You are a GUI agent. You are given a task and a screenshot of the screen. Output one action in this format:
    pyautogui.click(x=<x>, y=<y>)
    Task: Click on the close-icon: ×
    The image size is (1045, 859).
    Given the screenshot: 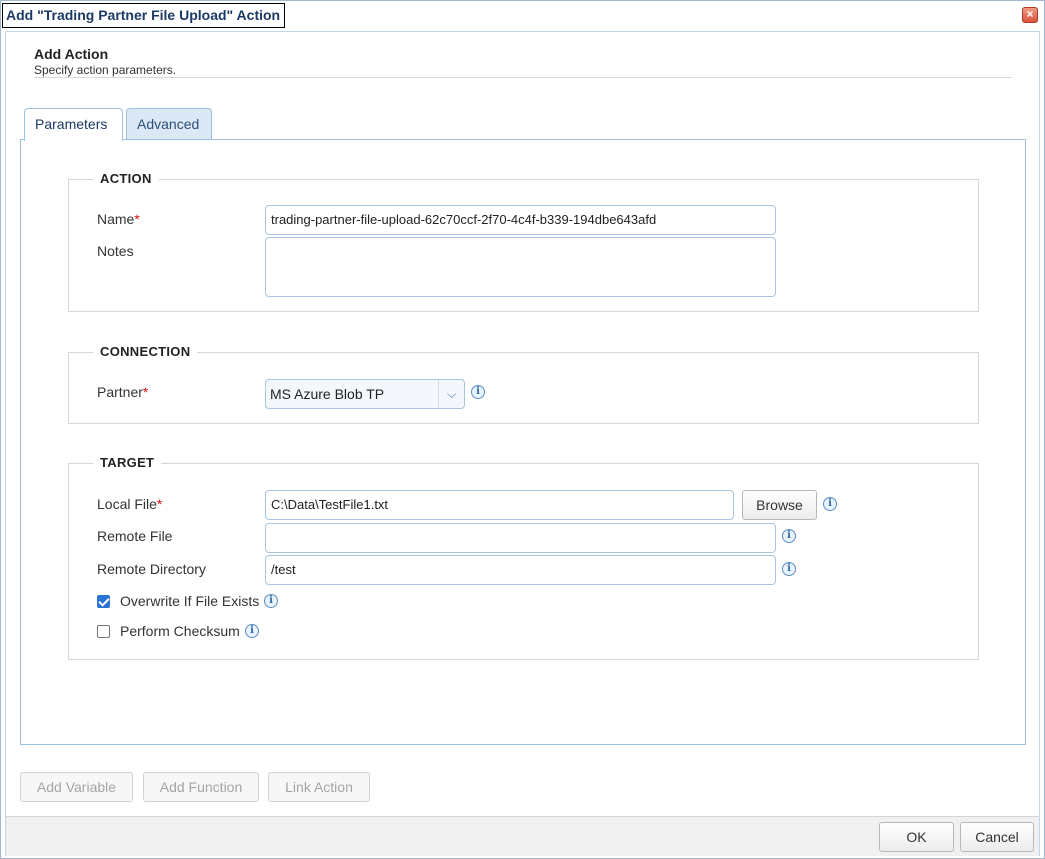 What is the action you would take?
    pyautogui.click(x=1030, y=15)
    